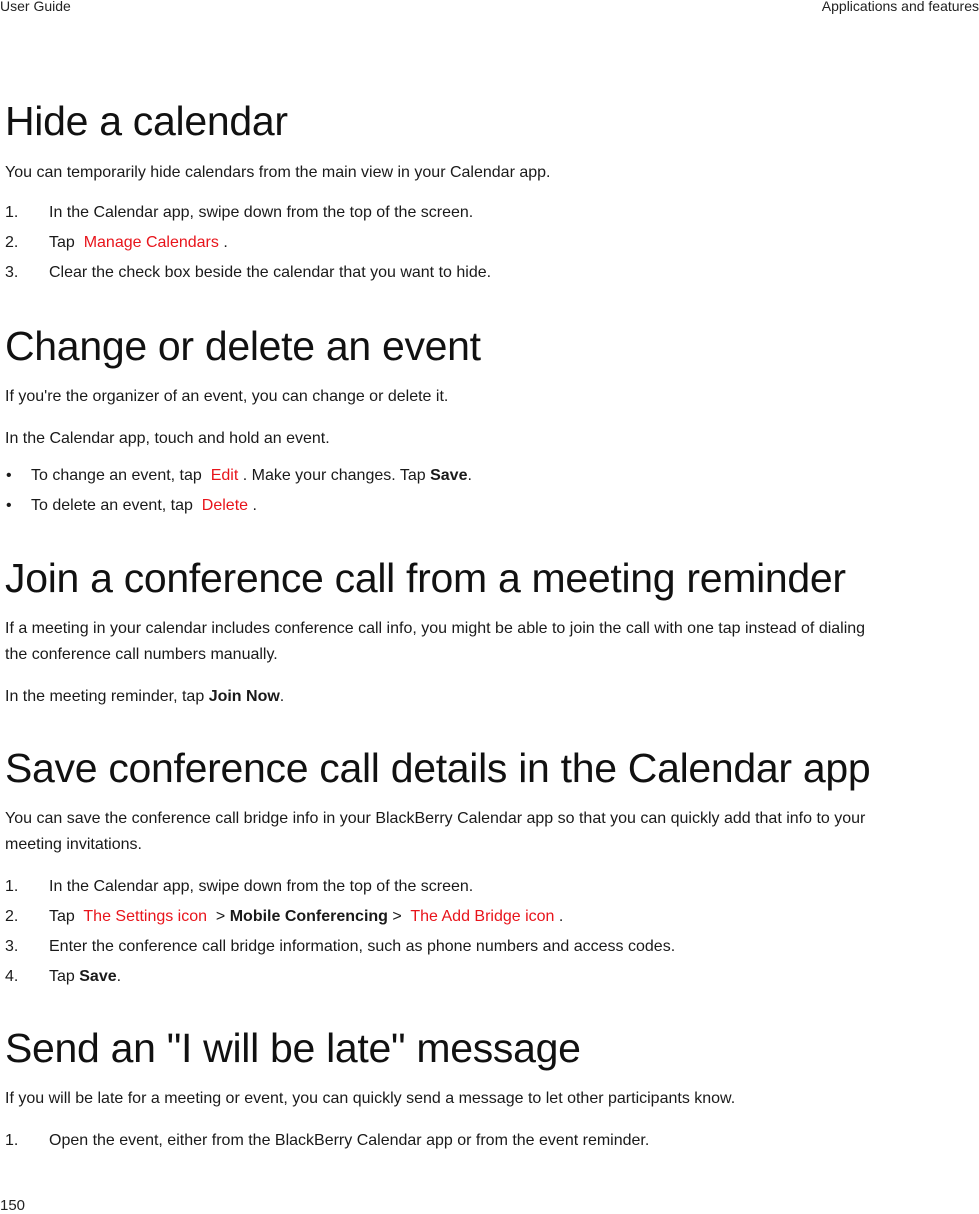 Image resolution: width=979 pixels, height=1214 pixels. I want to click on section-title: Hide a calendar, so click(146, 121).